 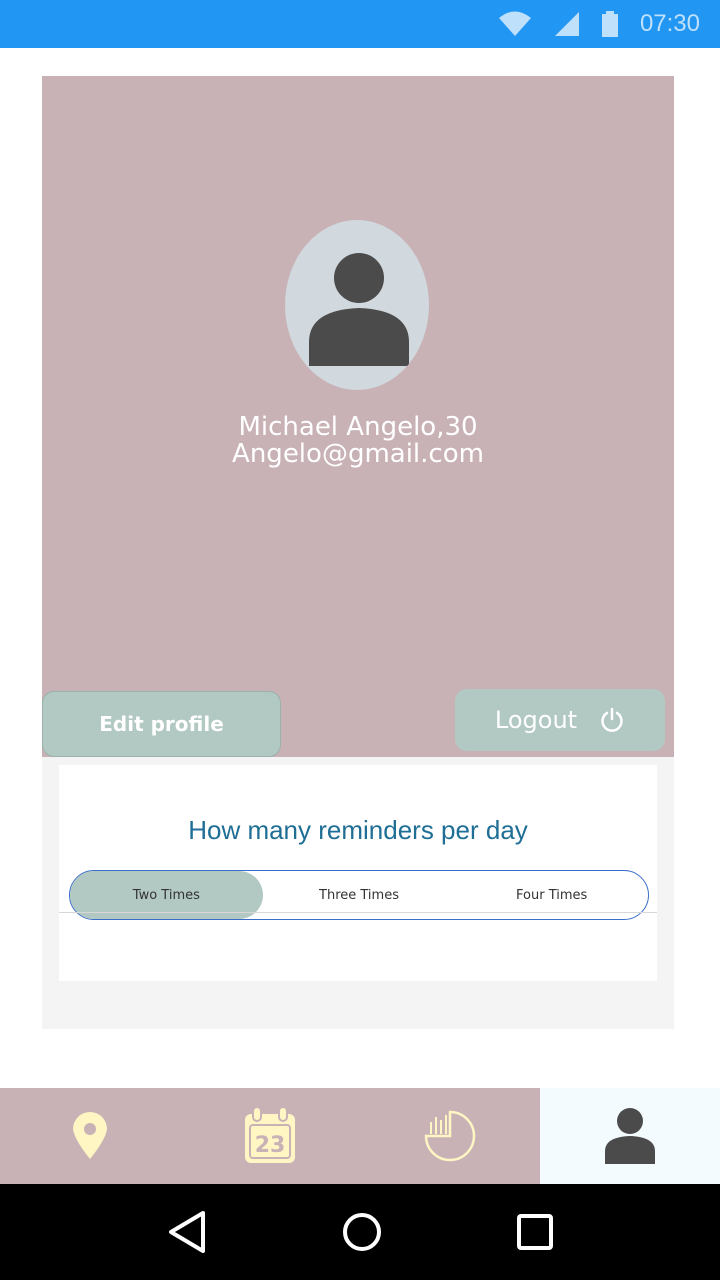 What do you see at coordinates (599, 24) in the screenshot?
I see `status-icons: 07:30` at bounding box center [599, 24].